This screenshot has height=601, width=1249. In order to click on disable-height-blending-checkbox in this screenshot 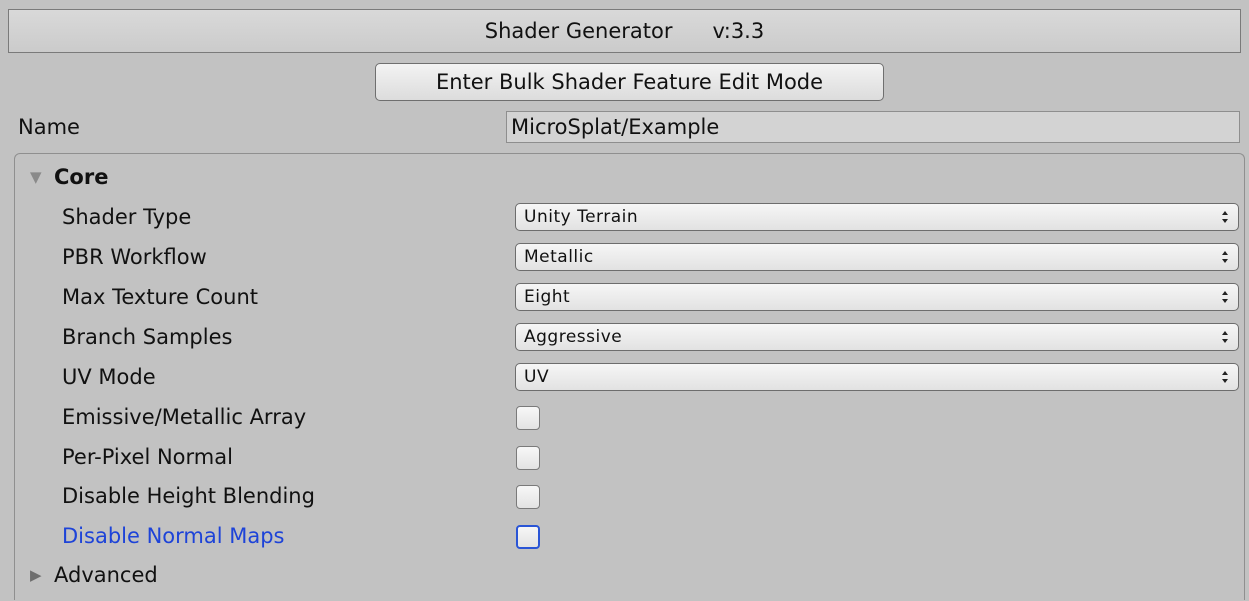, I will do `click(528, 497)`.